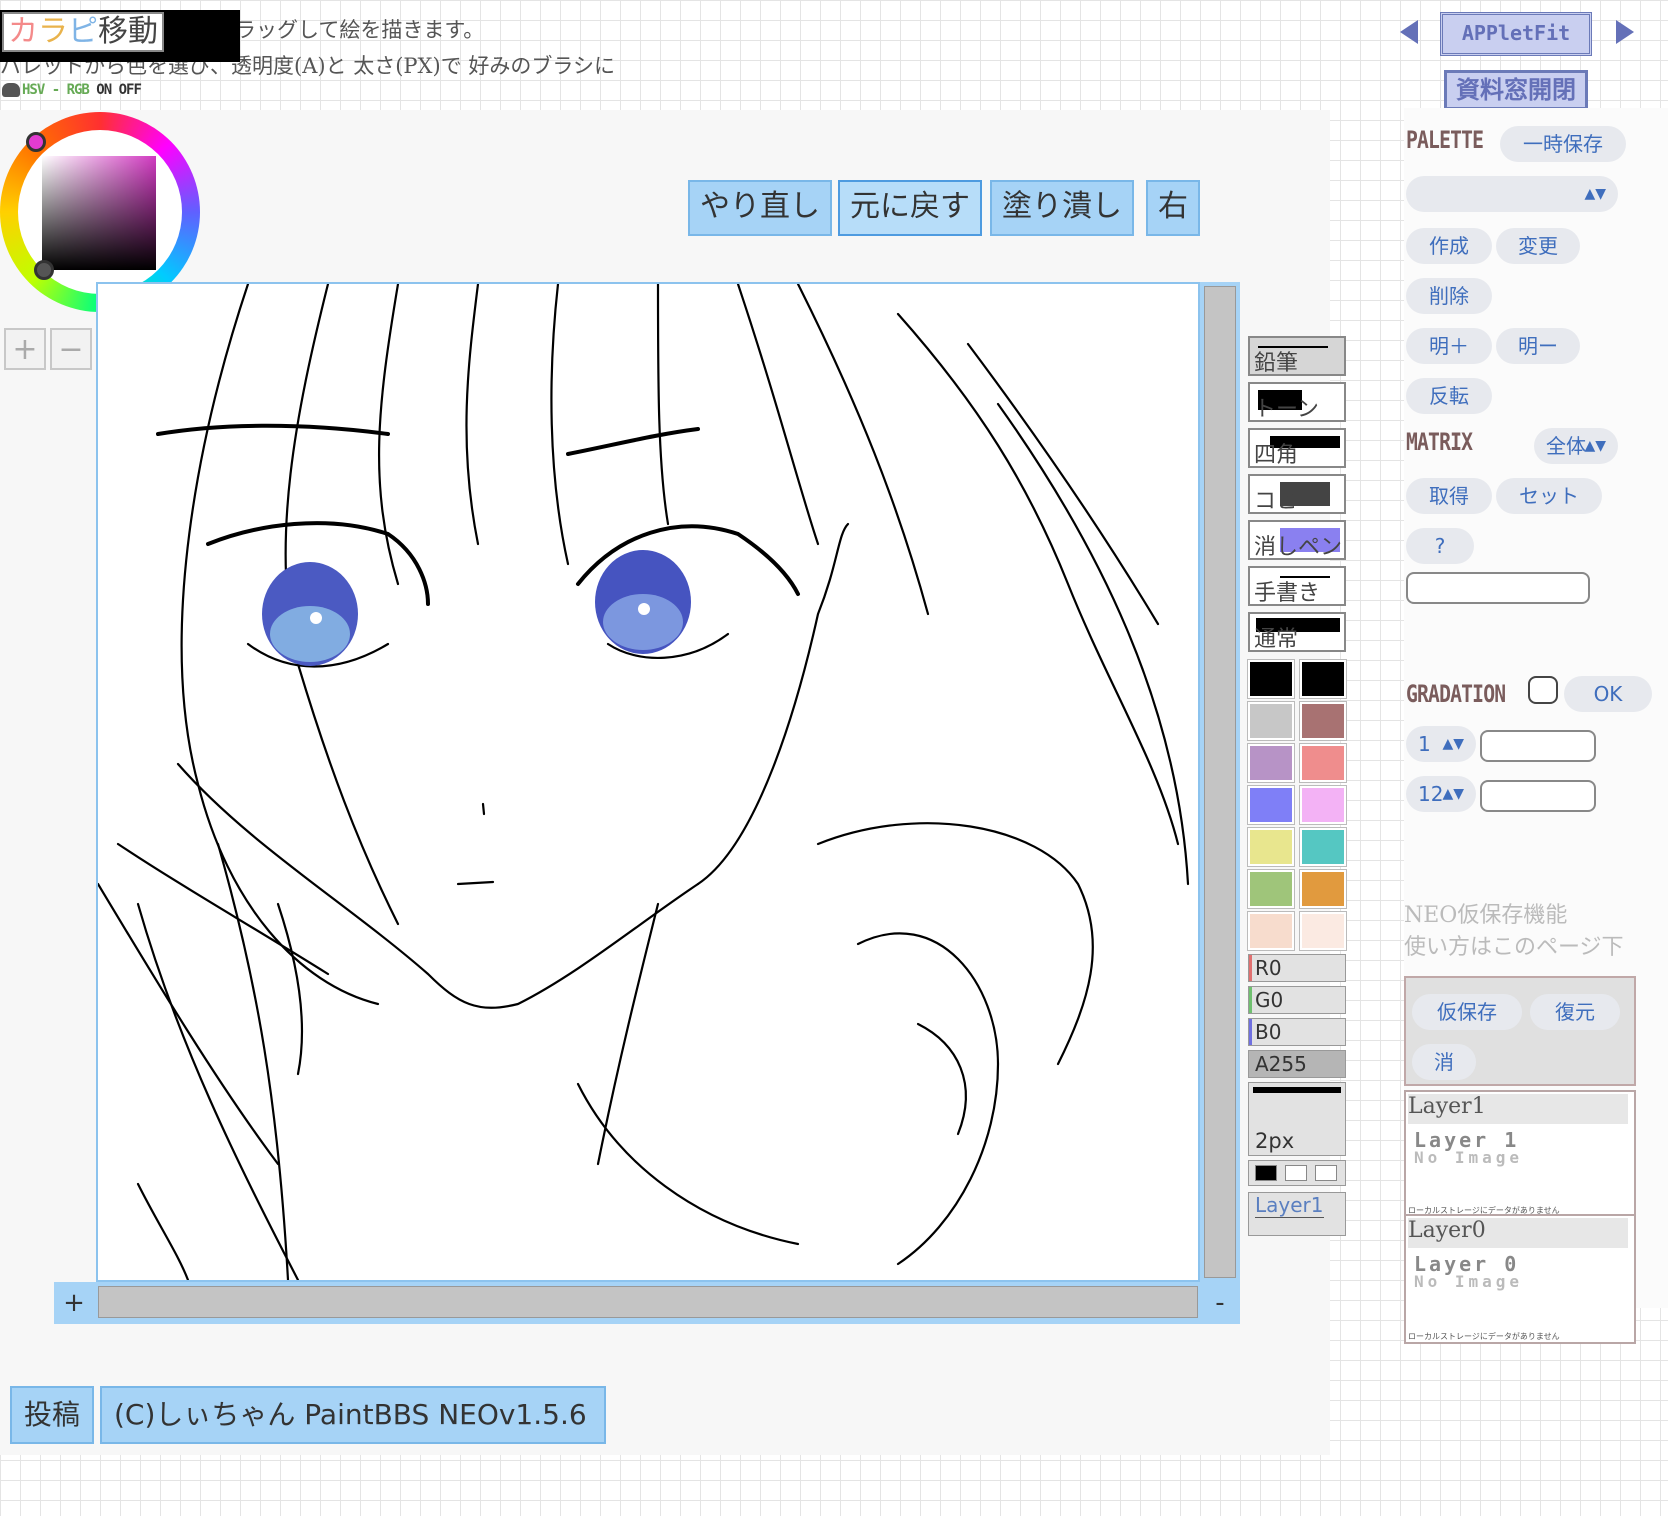 The height and width of the screenshot is (1516, 1668). Describe the element at coordinates (1449, 496) in the screenshot. I see `get-matrix-button: 取得` at that location.